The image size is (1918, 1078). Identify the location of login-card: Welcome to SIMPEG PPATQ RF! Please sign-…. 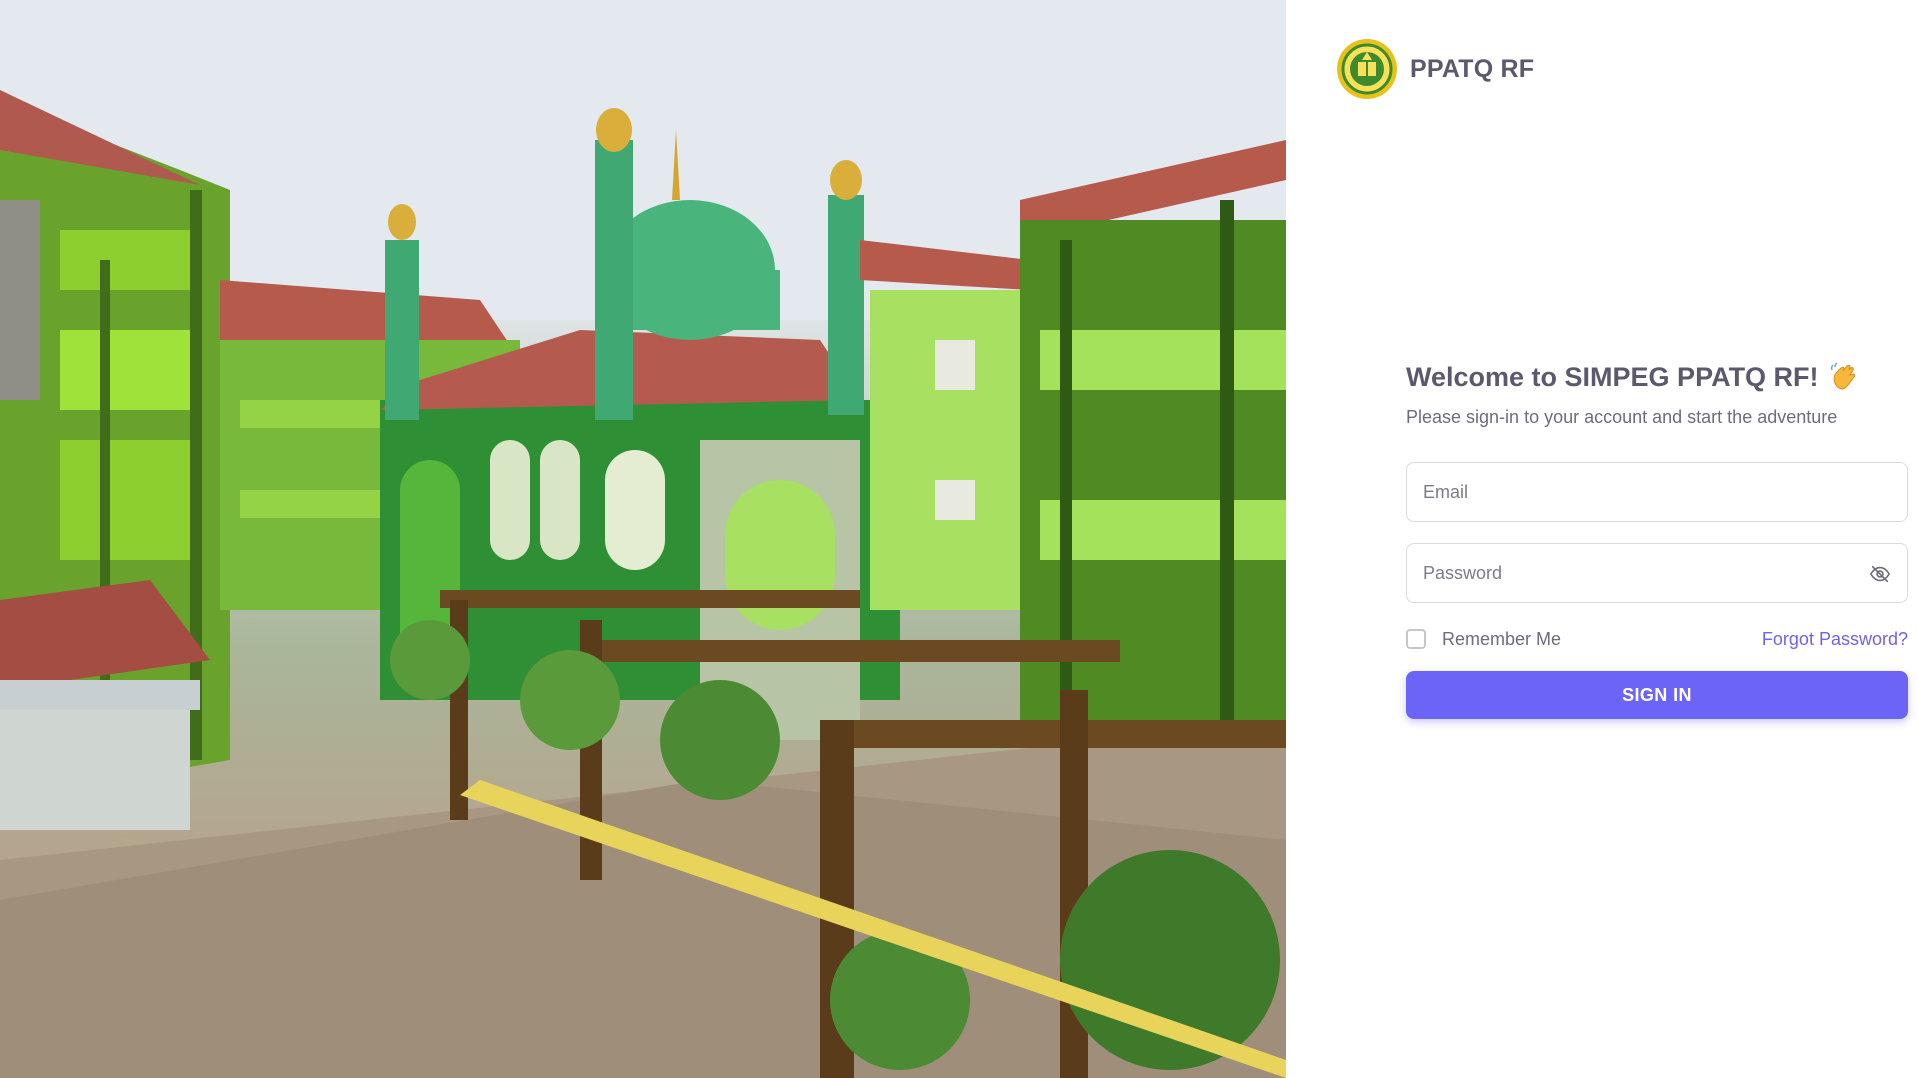
(1657, 539).